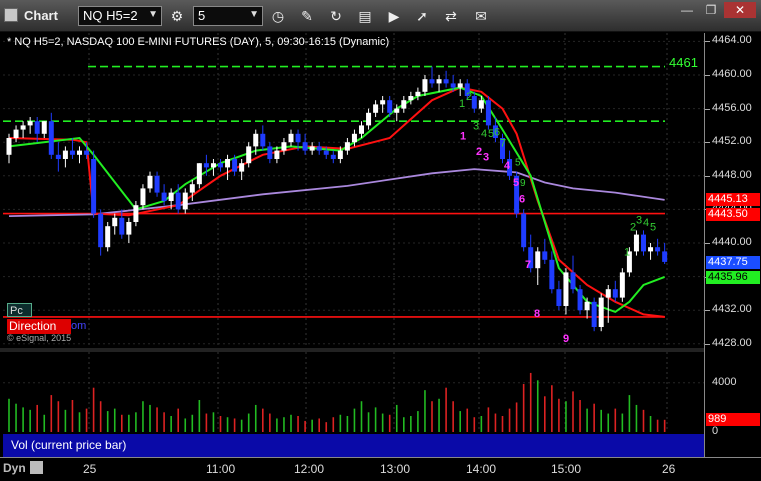 The width and height of the screenshot is (761, 481). What do you see at coordinates (740, 10) in the screenshot?
I see `close-button: ✕` at bounding box center [740, 10].